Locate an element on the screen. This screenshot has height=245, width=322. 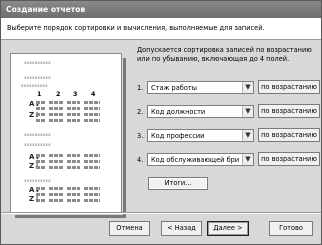
sort-field-combo: Код обслуживающей бриг ▼ is located at coordinates (200, 159).